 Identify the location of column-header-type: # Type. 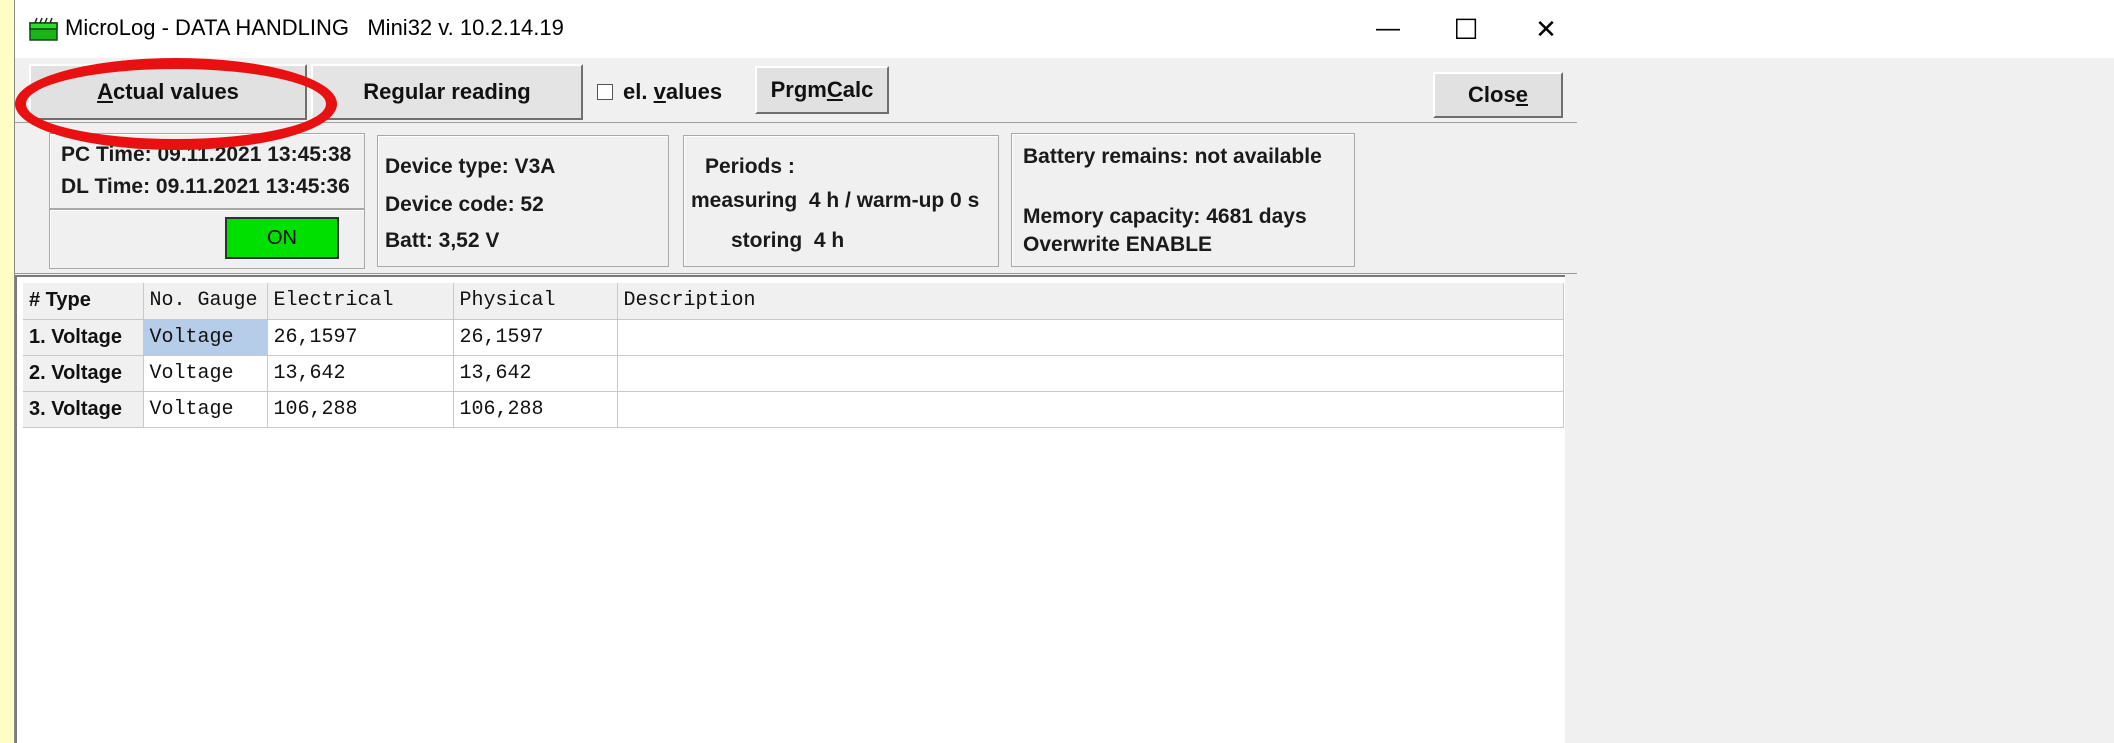
(83, 301).